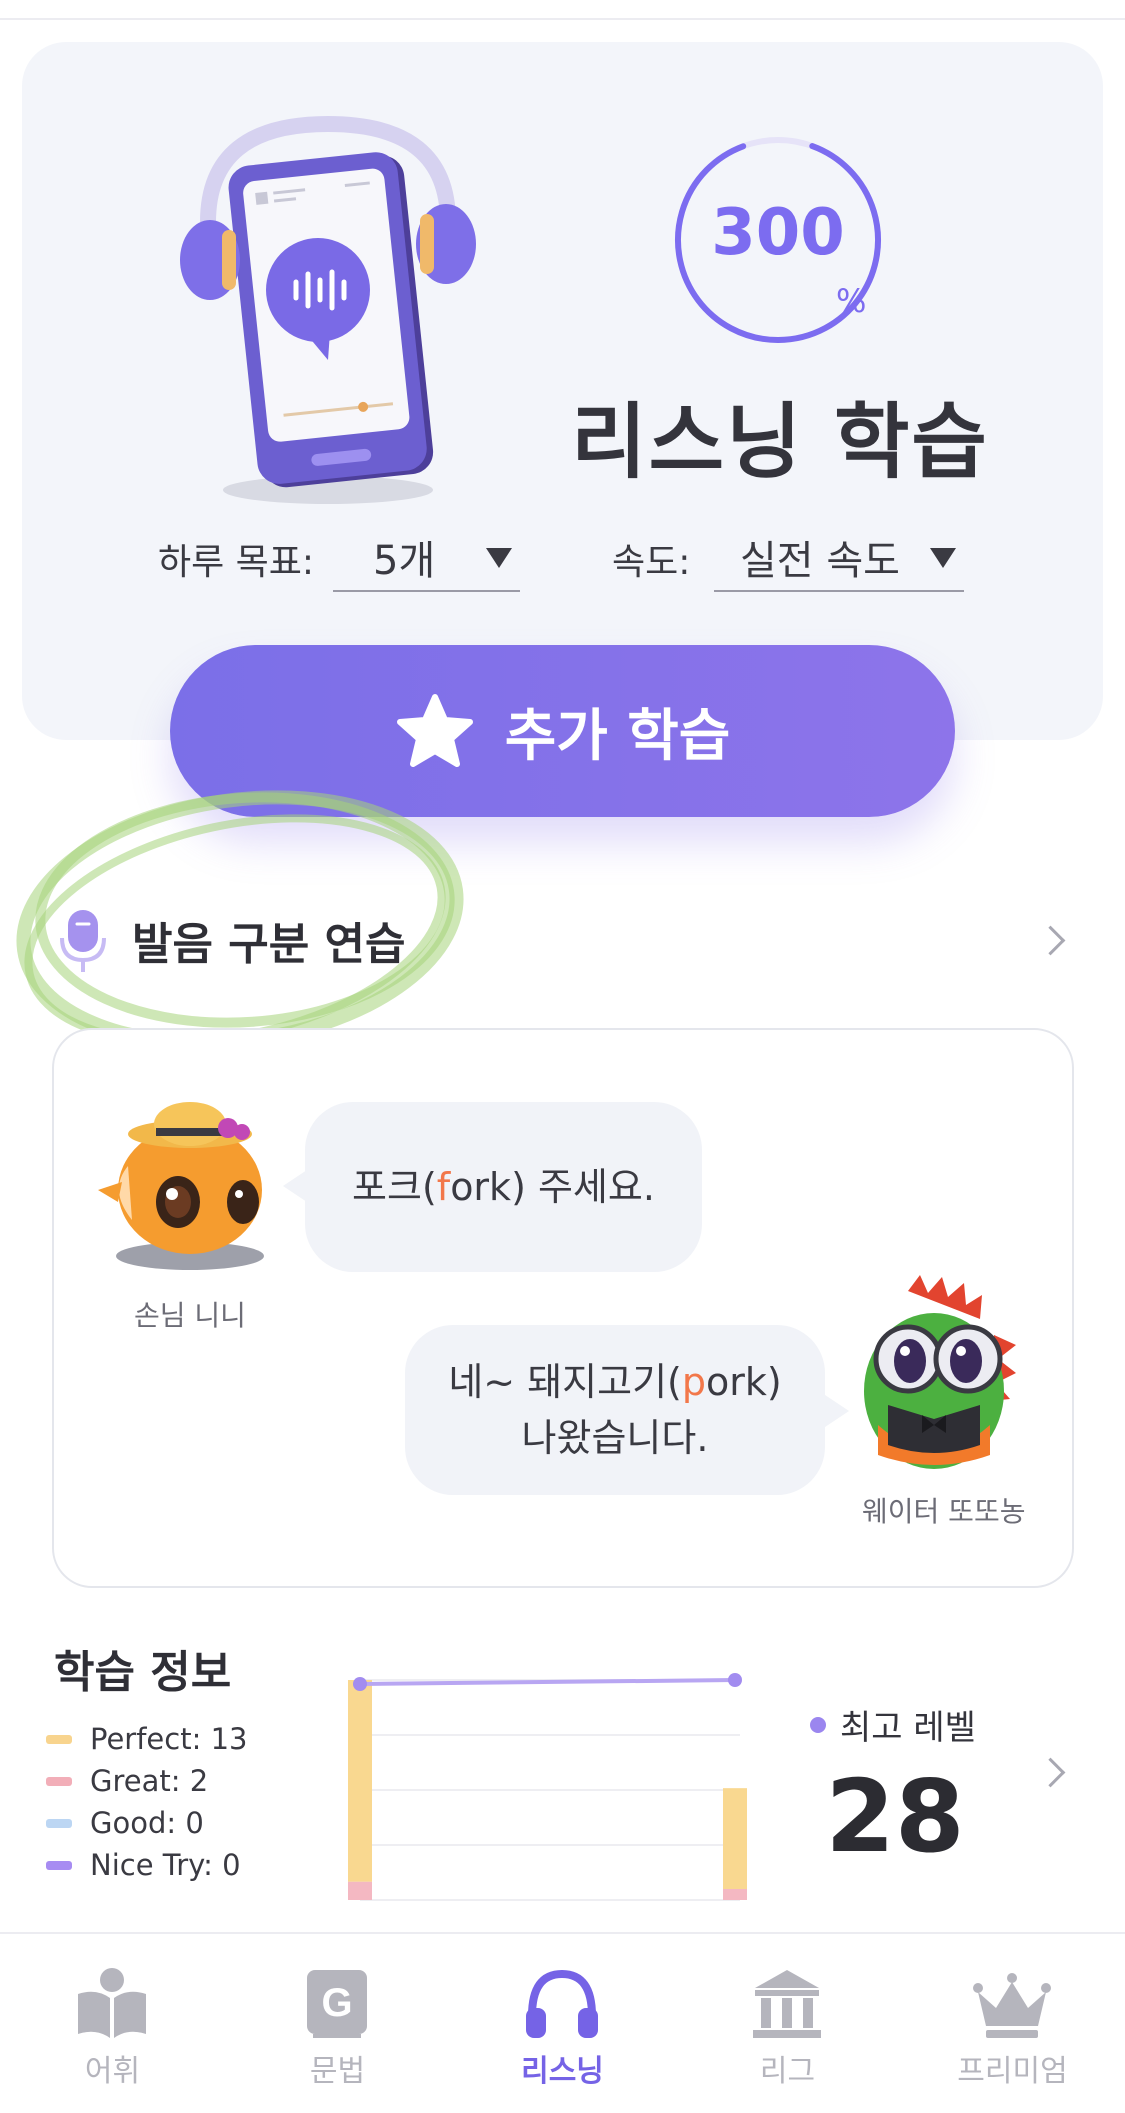  What do you see at coordinates (1012, 2005) in the screenshot?
I see `crown-icon` at bounding box center [1012, 2005].